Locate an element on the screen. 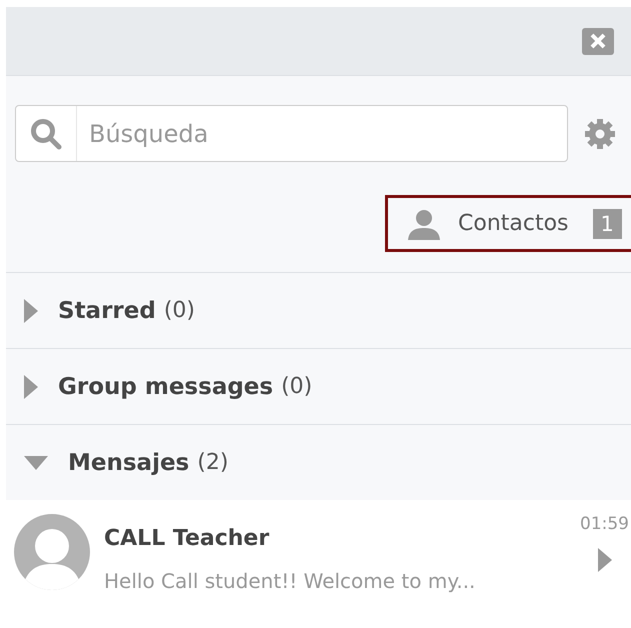  caret-down-icon is located at coordinates (36, 463).